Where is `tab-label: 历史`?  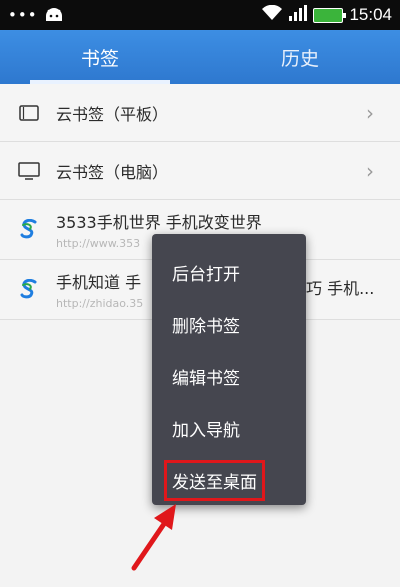 tab-label: 历史 is located at coordinates (299, 58).